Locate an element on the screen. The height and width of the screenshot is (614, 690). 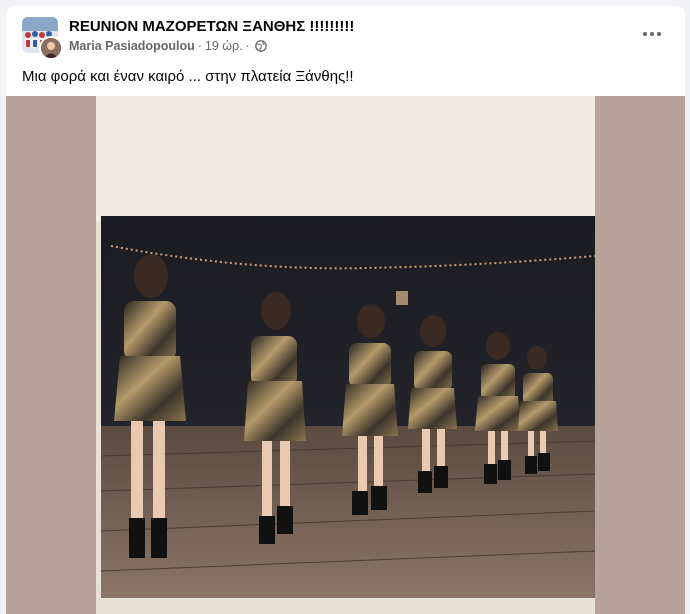
author-avatar is located at coordinates (51, 48).